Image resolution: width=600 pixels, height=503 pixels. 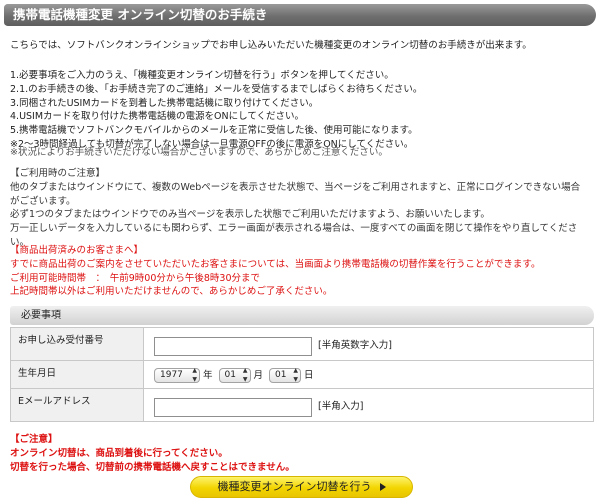 I want to click on submit-switch-label: 機種変更オンライン切替を行う, so click(x=294, y=487).